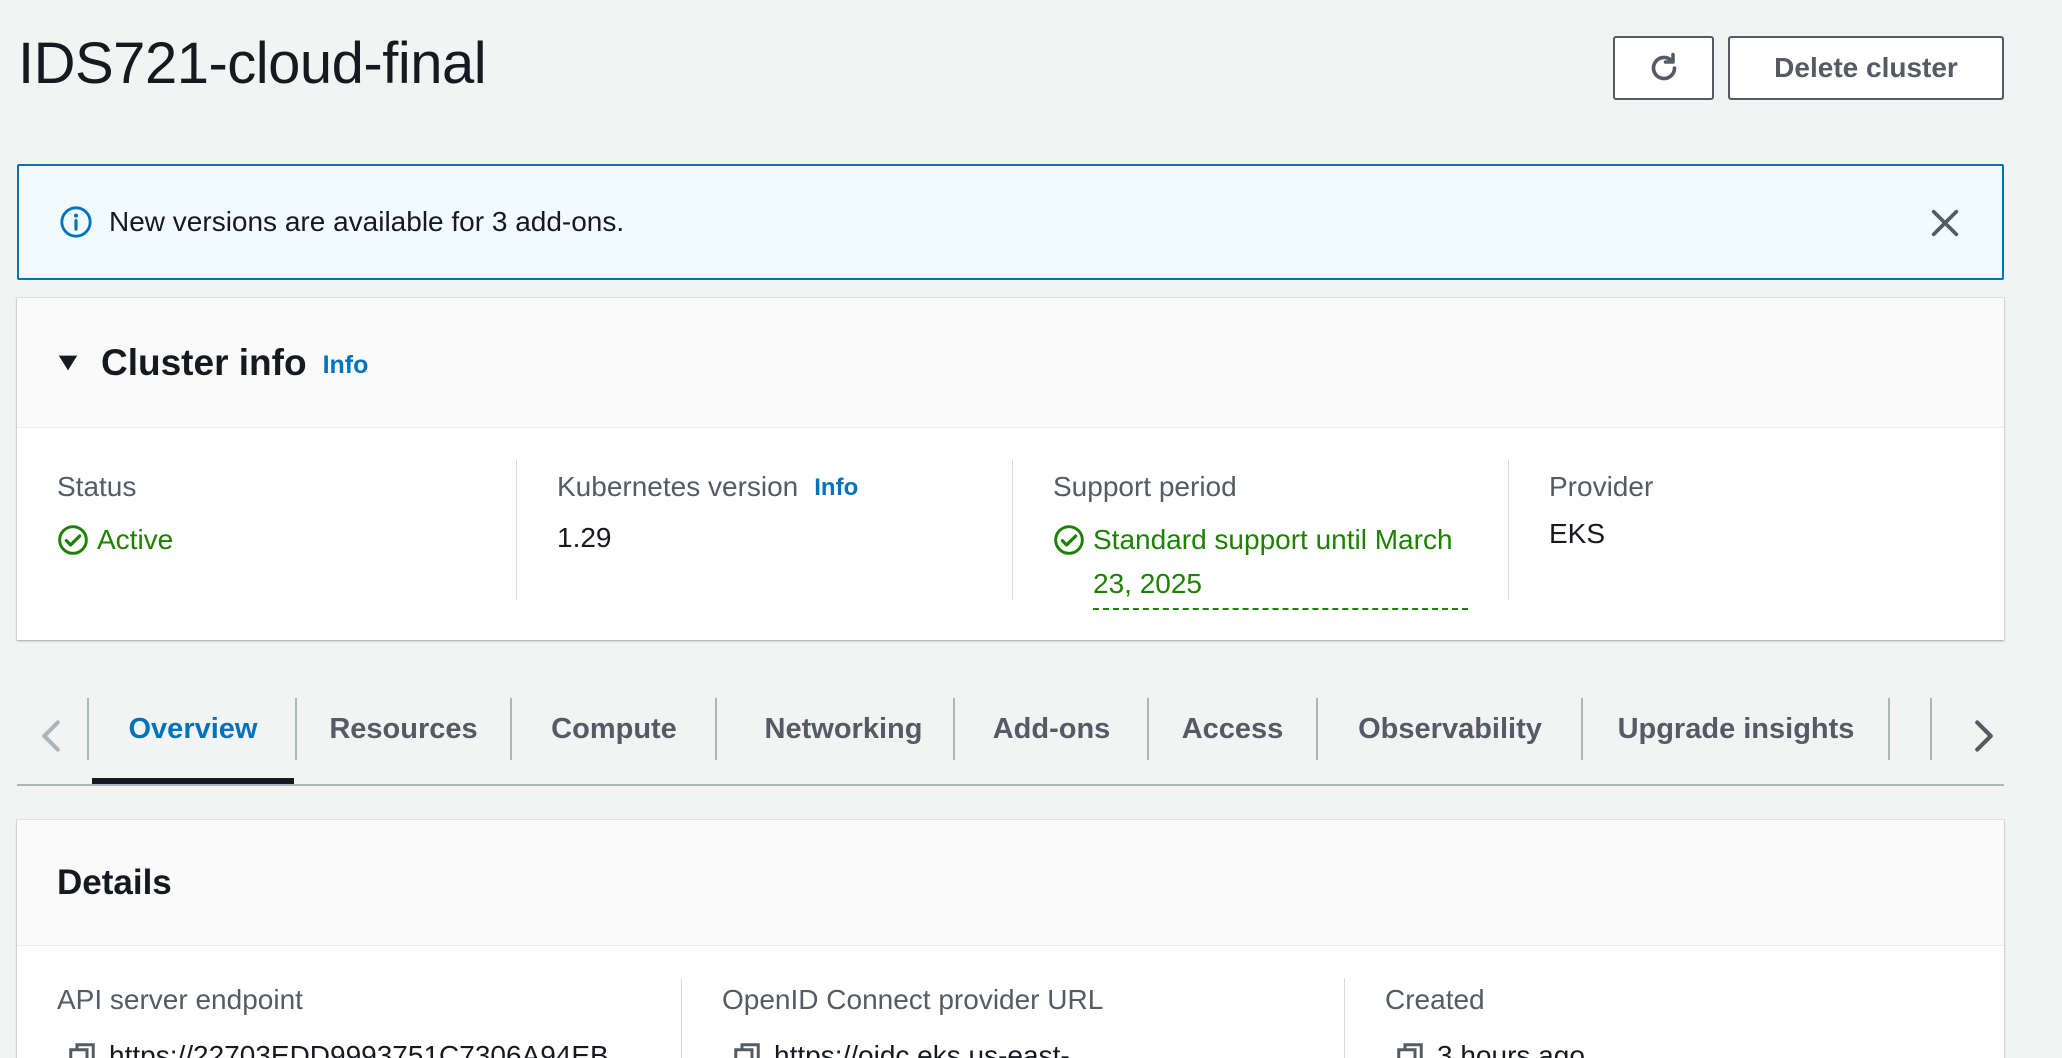  What do you see at coordinates (286, 540) in the screenshot?
I see `status-value: Active` at bounding box center [286, 540].